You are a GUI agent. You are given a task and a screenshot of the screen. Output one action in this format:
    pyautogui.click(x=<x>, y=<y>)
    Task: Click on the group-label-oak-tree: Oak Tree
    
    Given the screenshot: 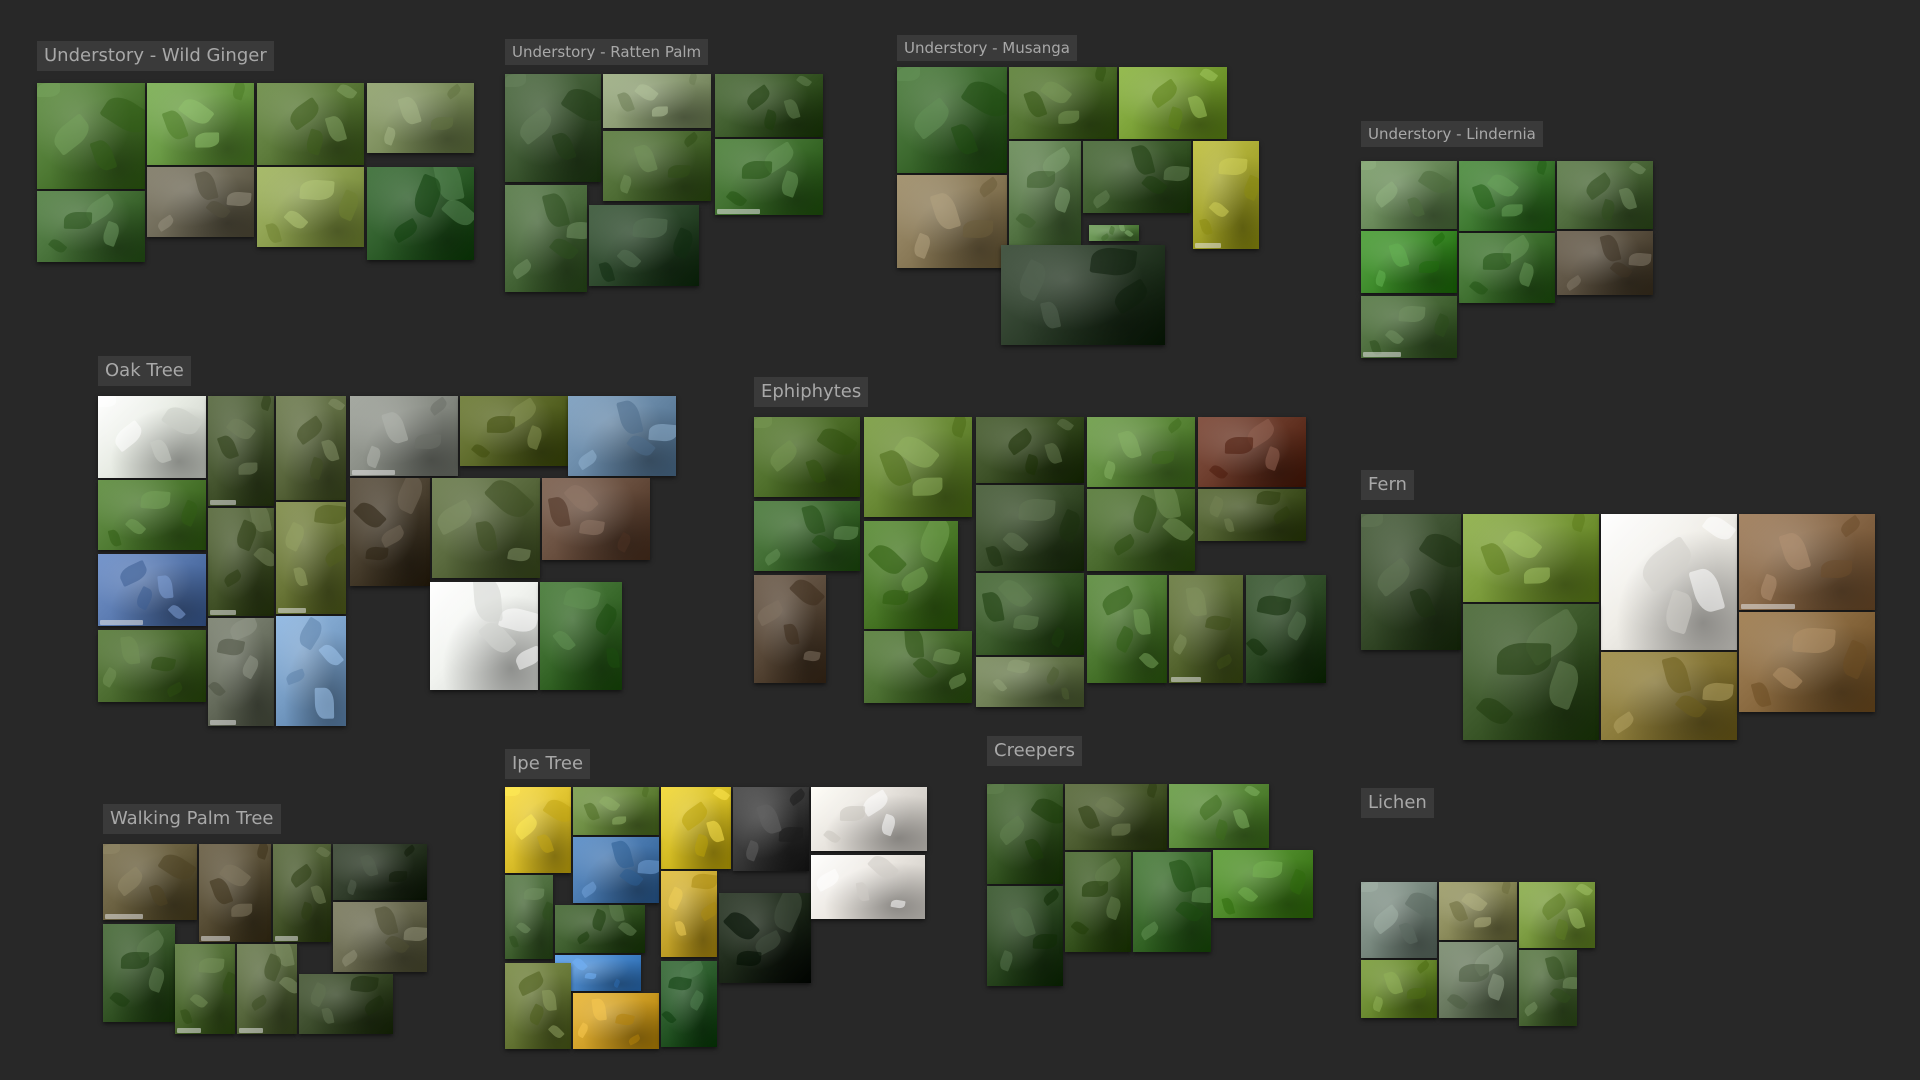 What is the action you would take?
    pyautogui.click(x=144, y=371)
    